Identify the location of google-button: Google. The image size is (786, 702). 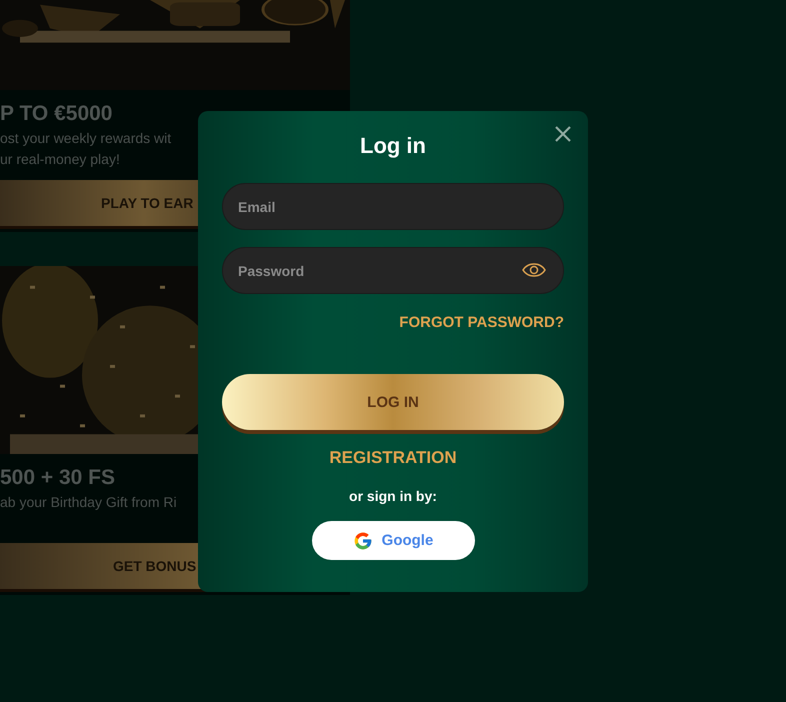
(393, 540).